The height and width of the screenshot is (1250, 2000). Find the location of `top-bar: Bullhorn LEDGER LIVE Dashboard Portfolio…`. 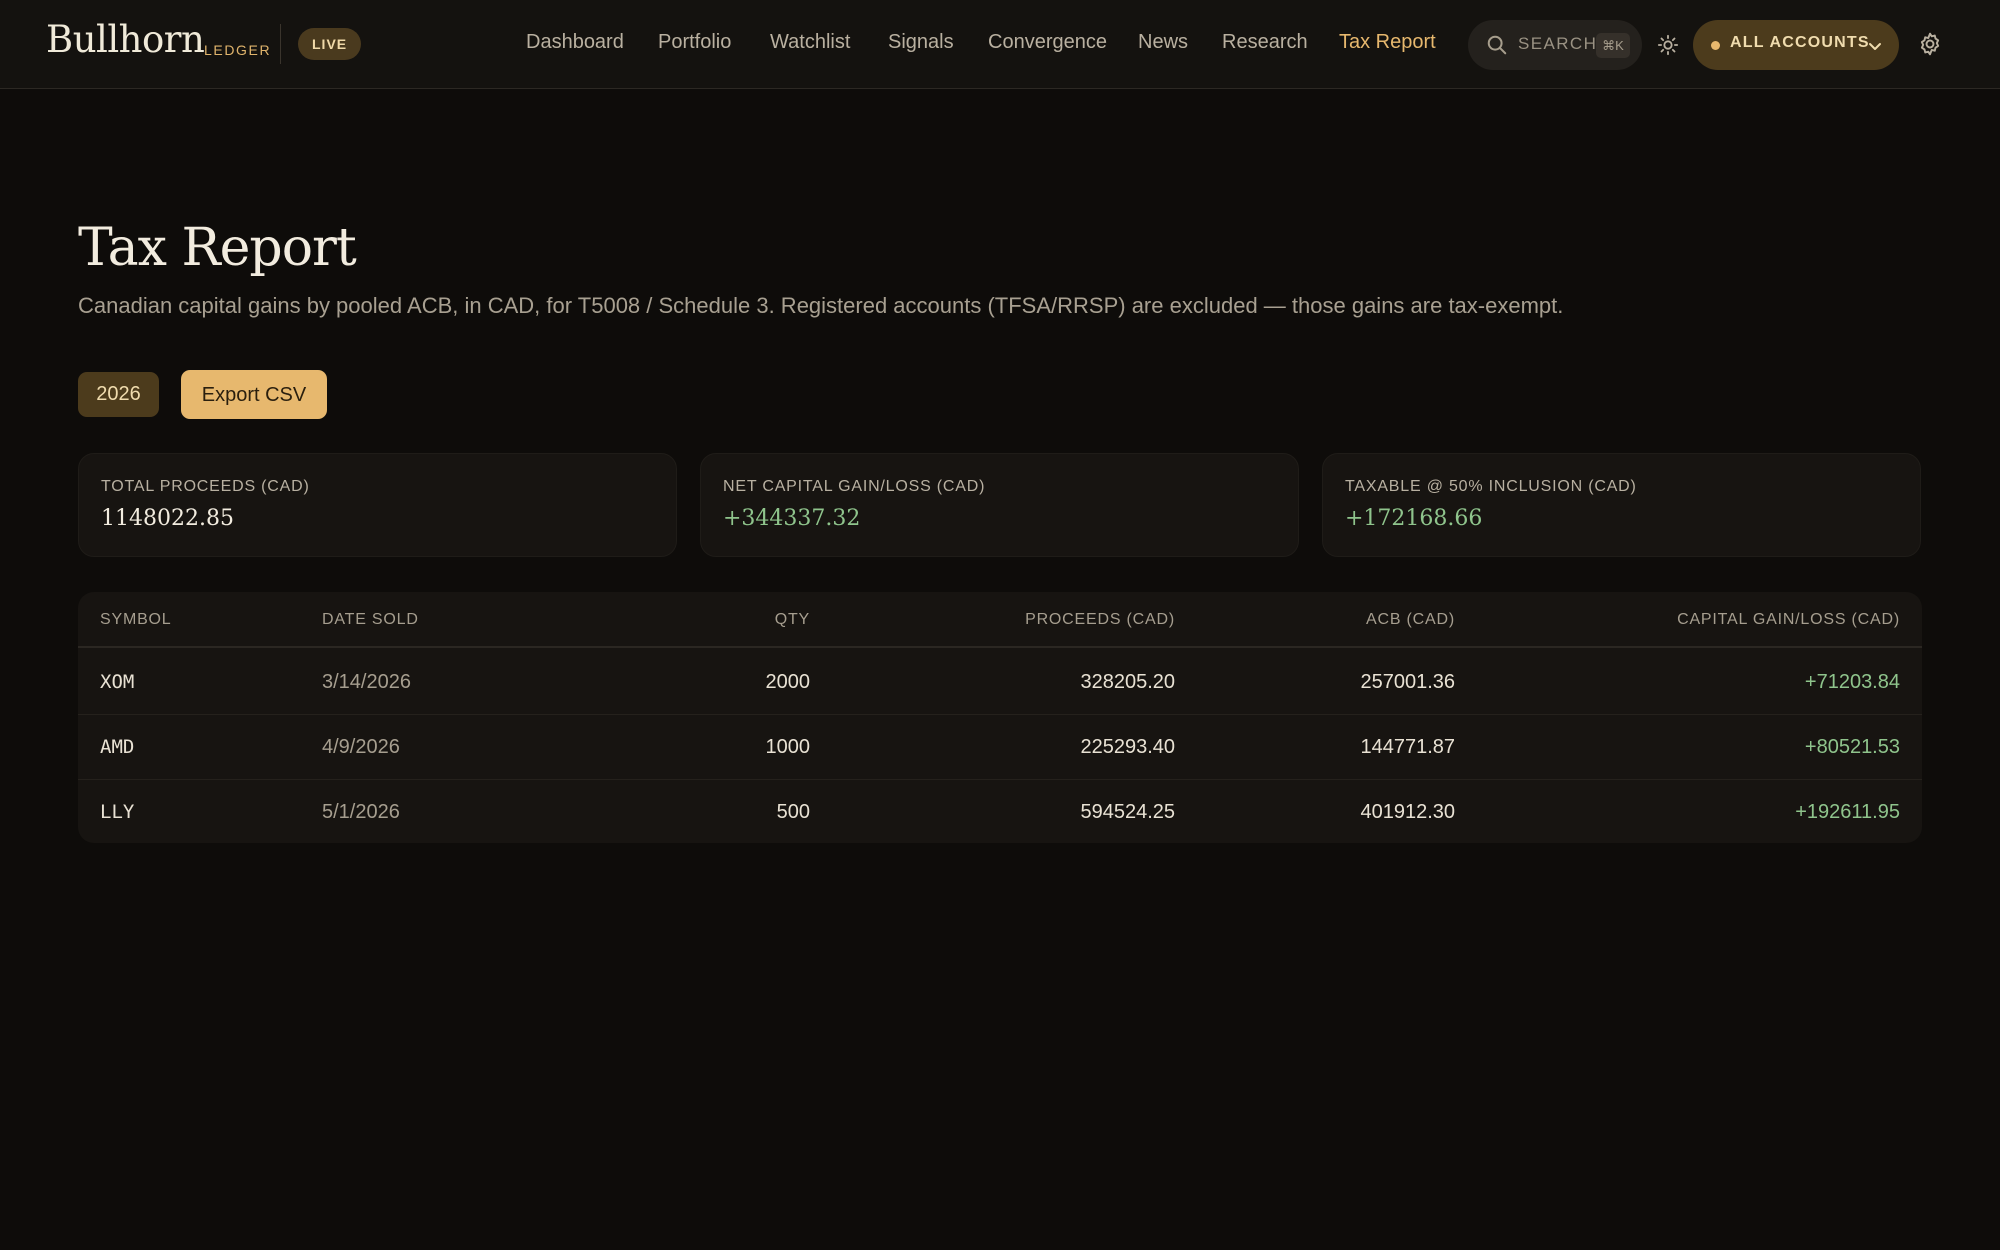

top-bar: Bullhorn LEDGER LIVE Dashboard Portfolio… is located at coordinates (1000, 44).